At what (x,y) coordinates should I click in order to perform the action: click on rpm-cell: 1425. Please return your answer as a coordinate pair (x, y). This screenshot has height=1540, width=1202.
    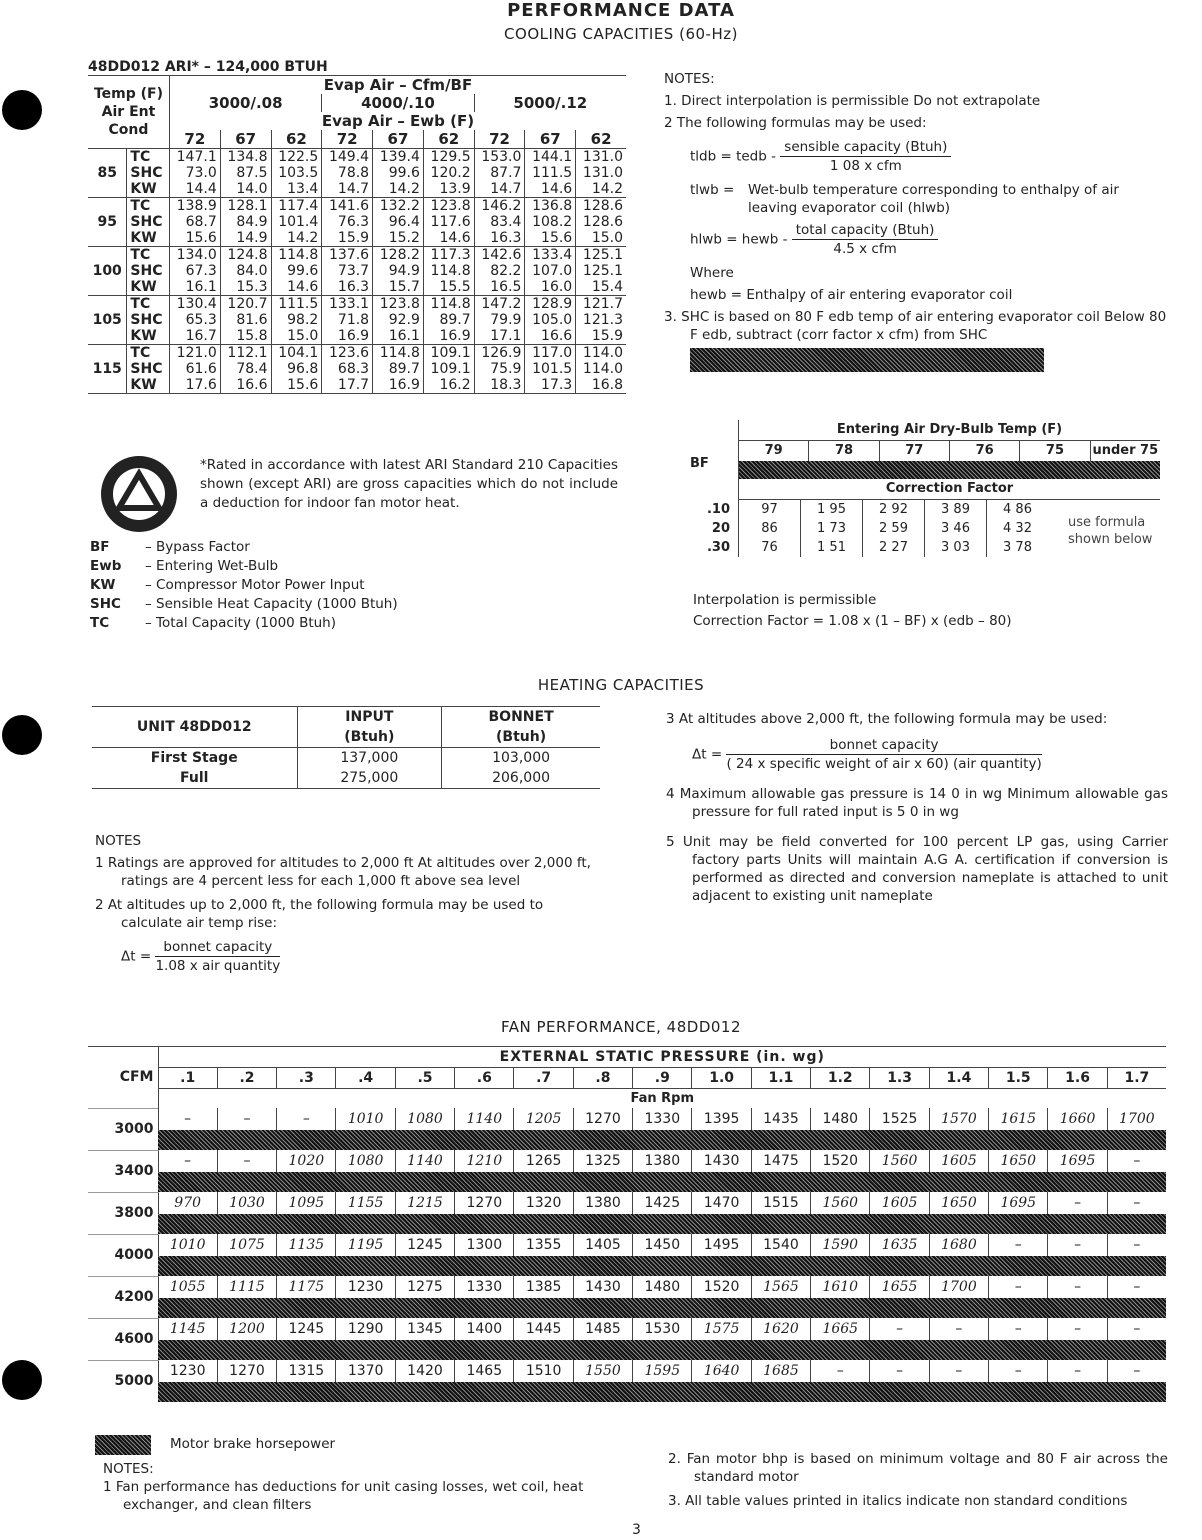
    Looking at the image, I should click on (662, 1203).